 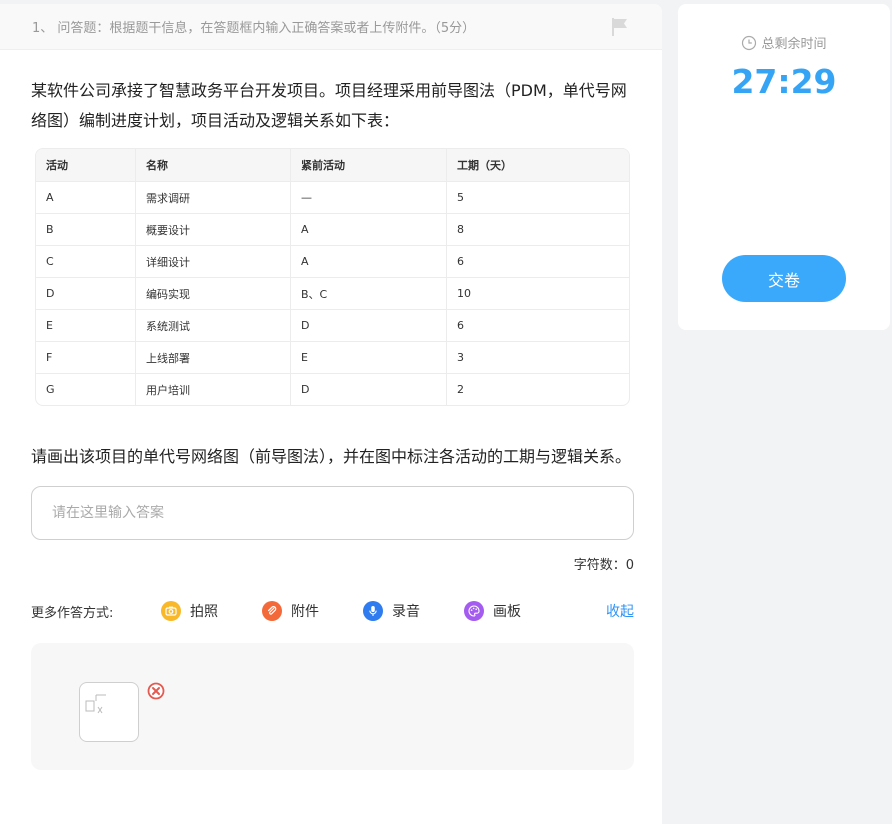 I want to click on flag-icon, so click(x=620, y=27).